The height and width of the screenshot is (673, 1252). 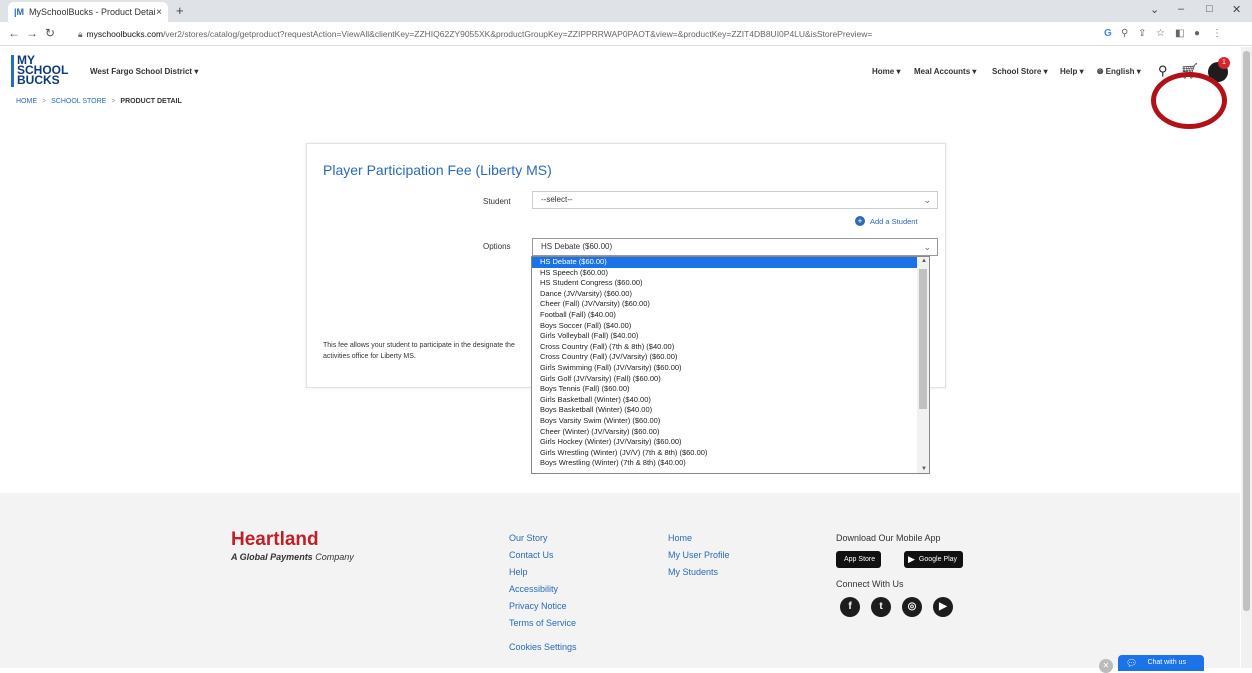 I want to click on restore-icon: □, so click(x=1209, y=9).